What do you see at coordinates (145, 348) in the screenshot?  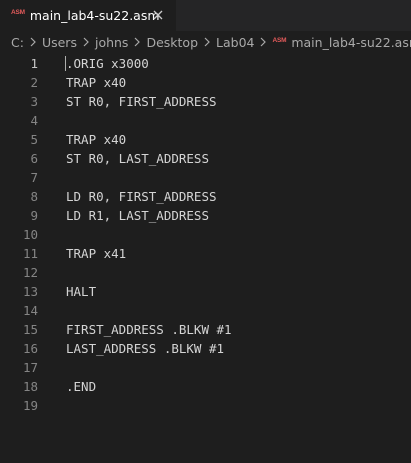 I see `code-text: LAST_ADDRESS .BLKW #1` at bounding box center [145, 348].